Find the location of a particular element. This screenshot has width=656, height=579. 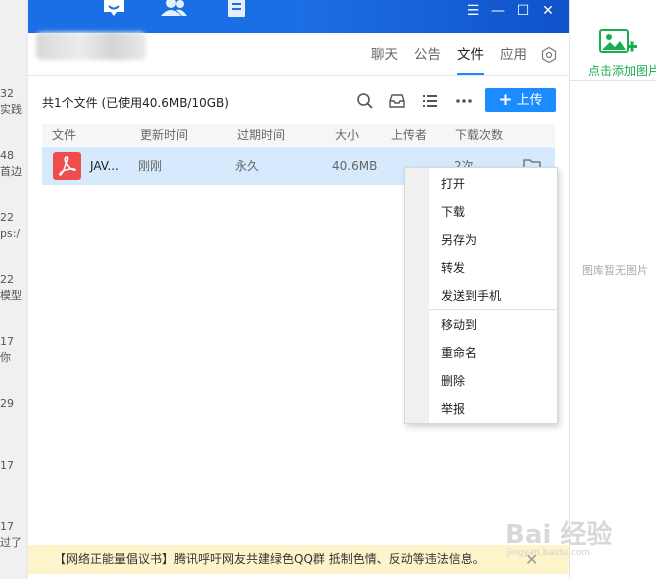

plus-icon: + is located at coordinates (505, 100).